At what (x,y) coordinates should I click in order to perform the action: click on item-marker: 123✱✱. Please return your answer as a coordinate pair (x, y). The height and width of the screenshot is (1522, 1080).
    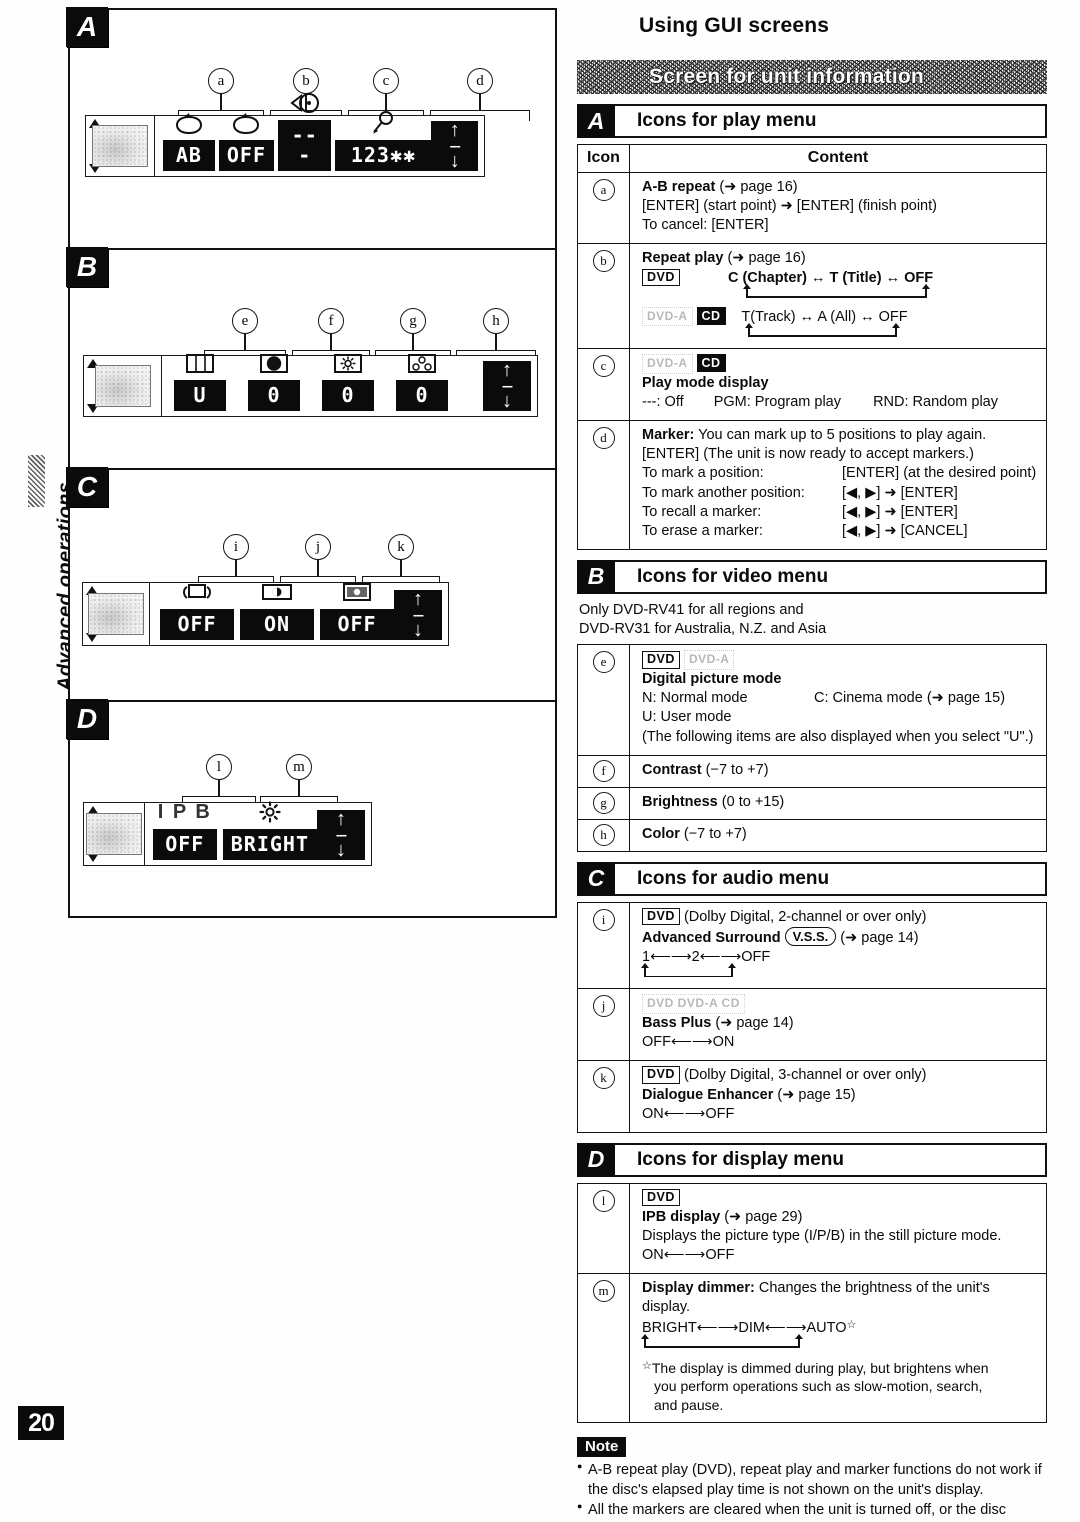
    Looking at the image, I should click on (383, 138).